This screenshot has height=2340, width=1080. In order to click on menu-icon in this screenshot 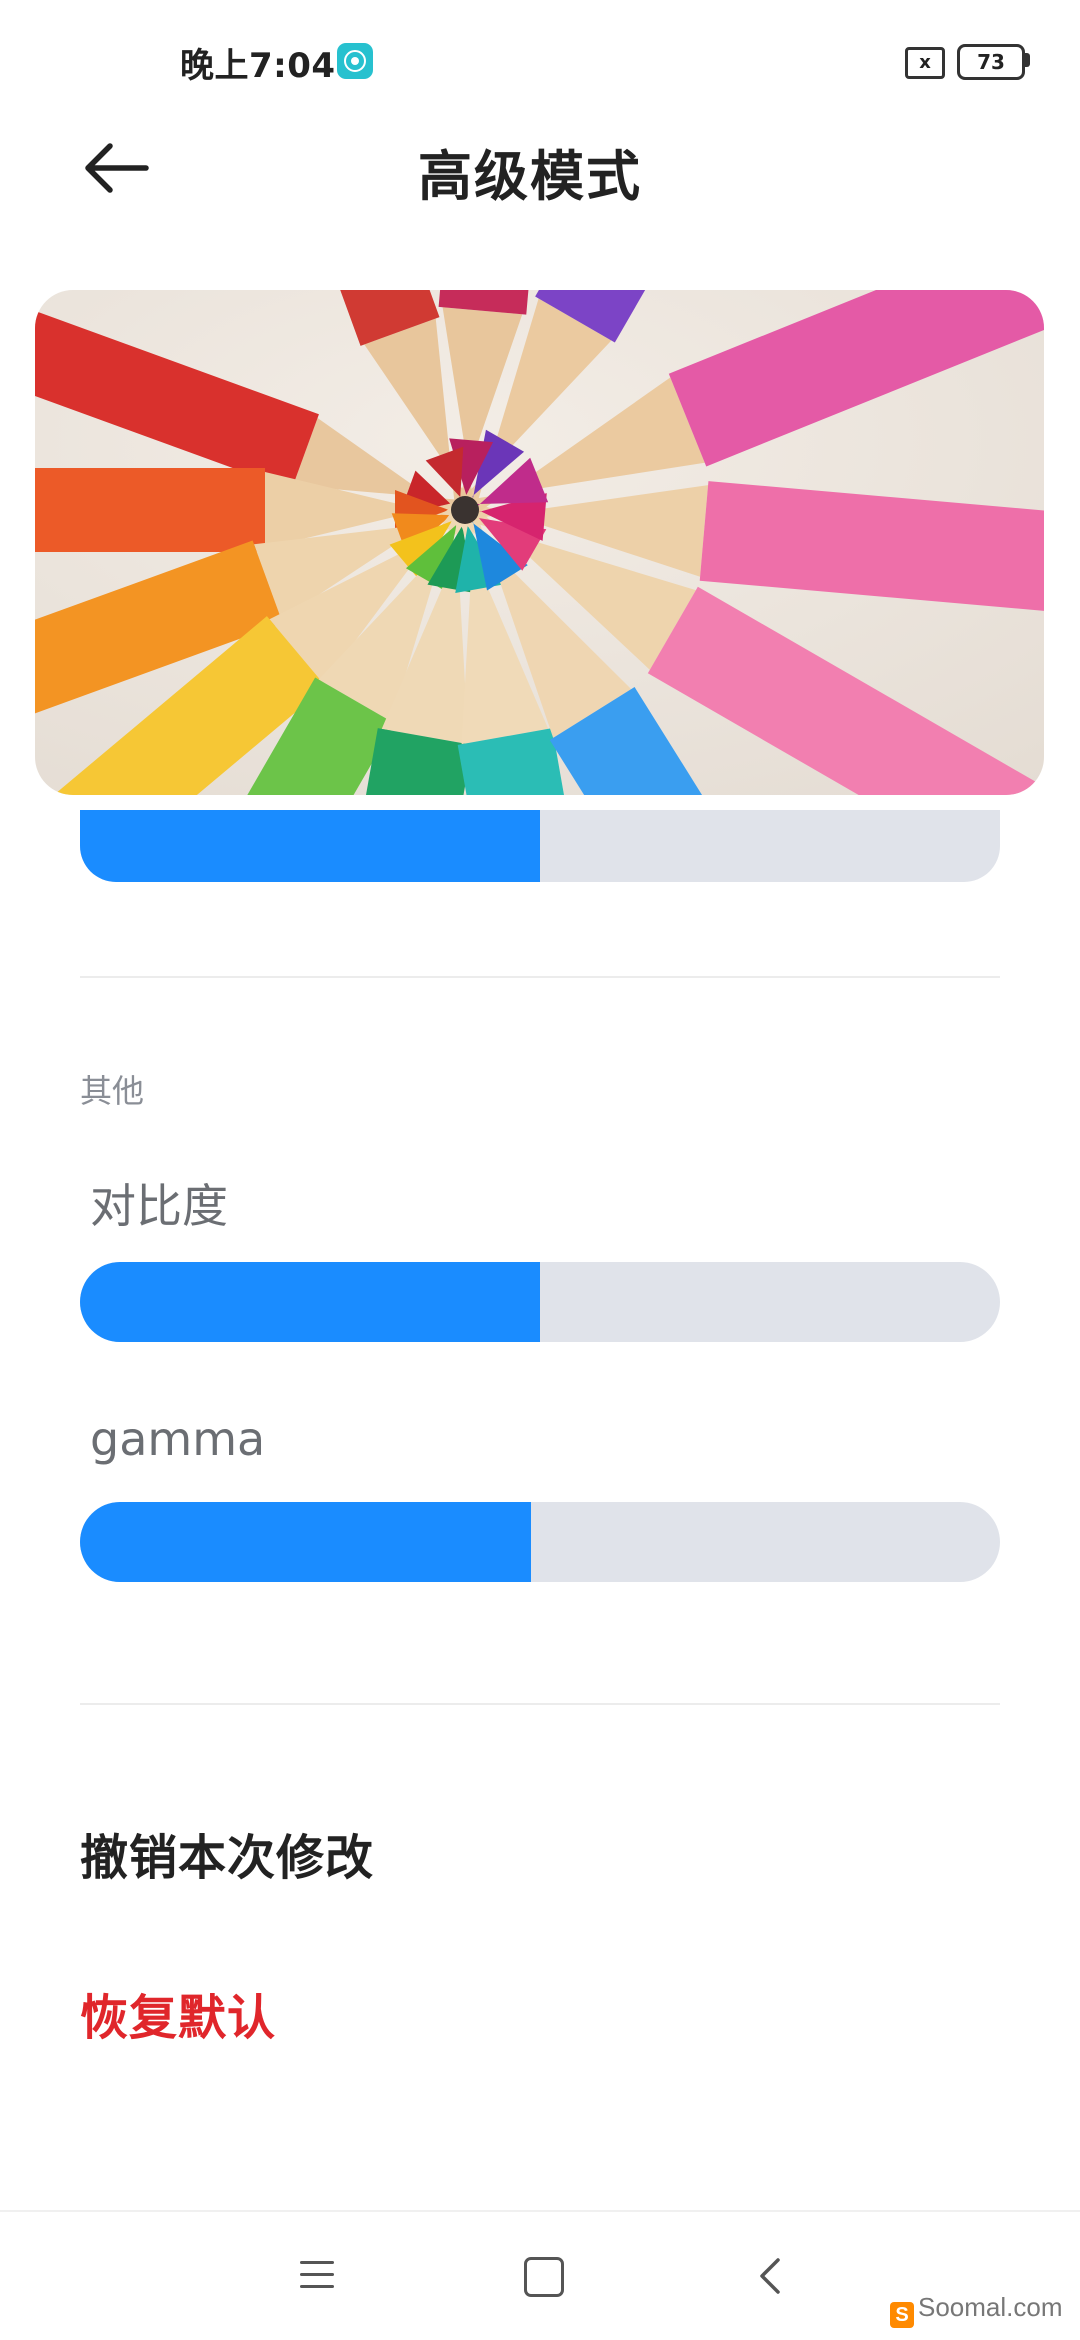, I will do `click(317, 2275)`.